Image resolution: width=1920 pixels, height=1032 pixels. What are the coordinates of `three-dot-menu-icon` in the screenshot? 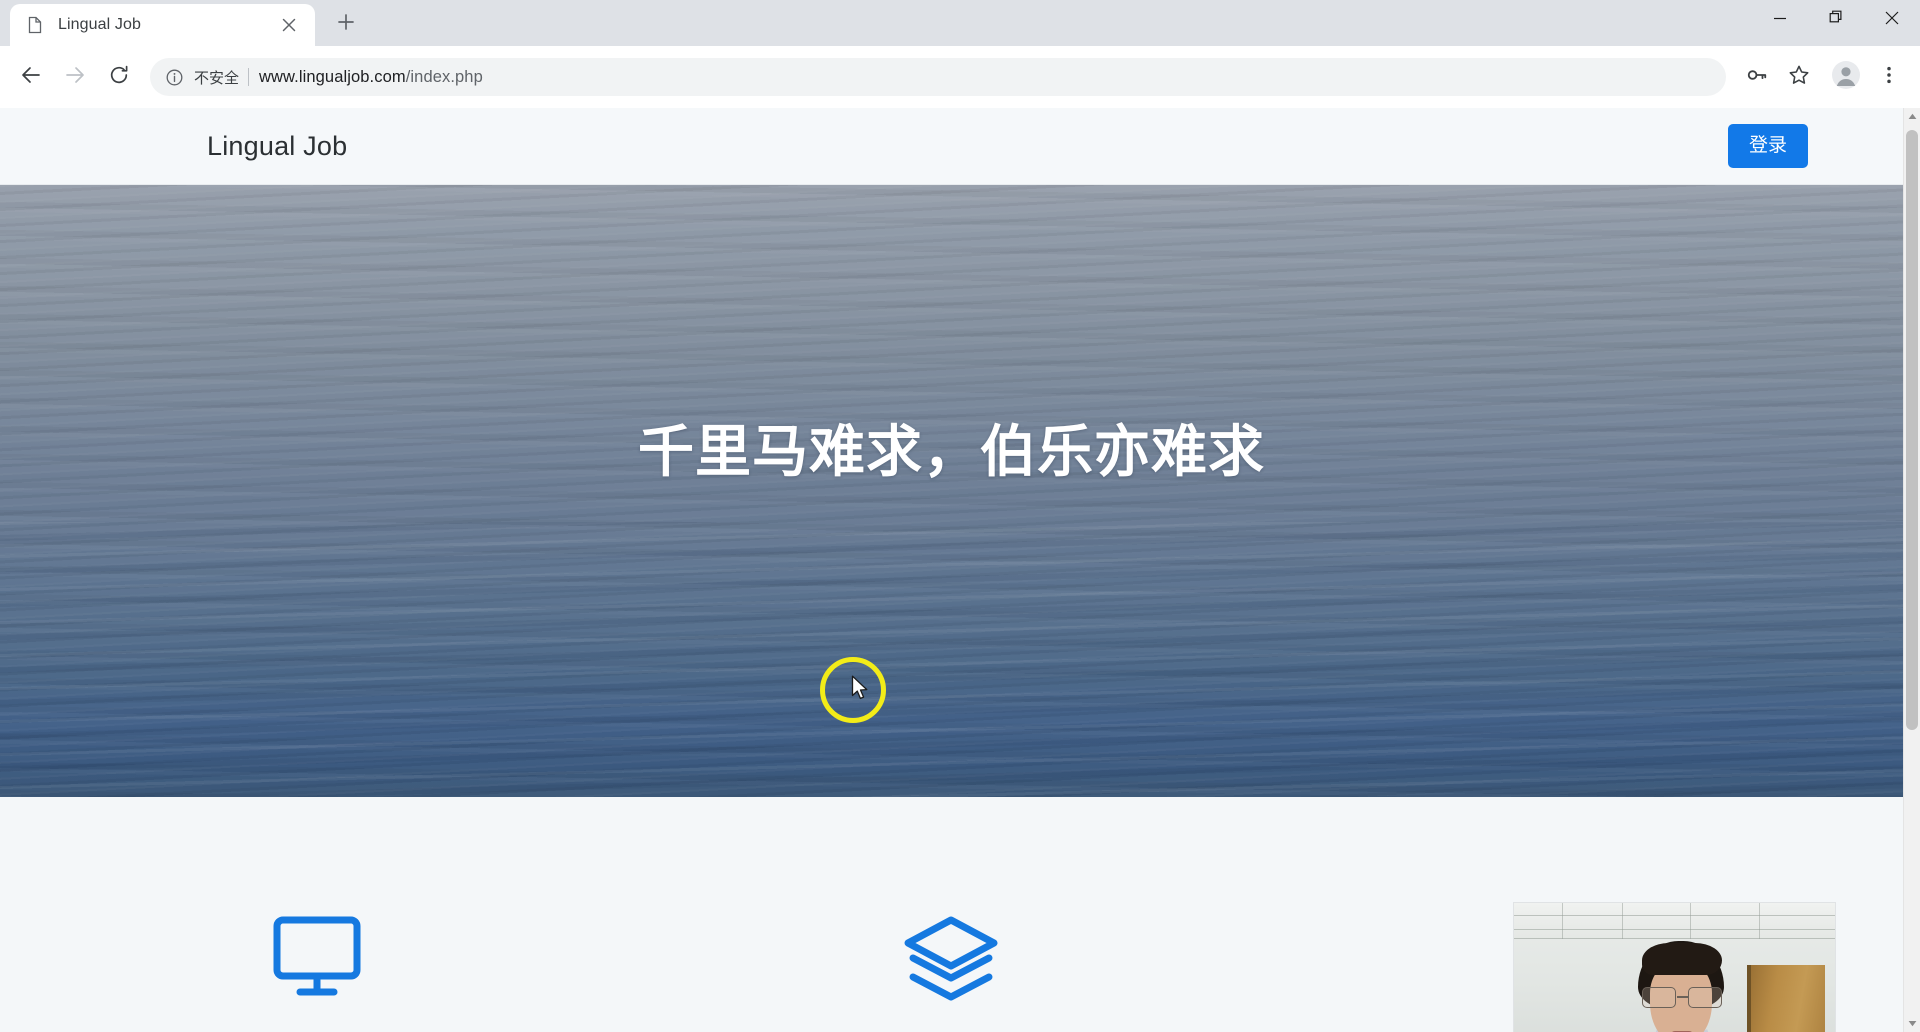 It's located at (1889, 77).